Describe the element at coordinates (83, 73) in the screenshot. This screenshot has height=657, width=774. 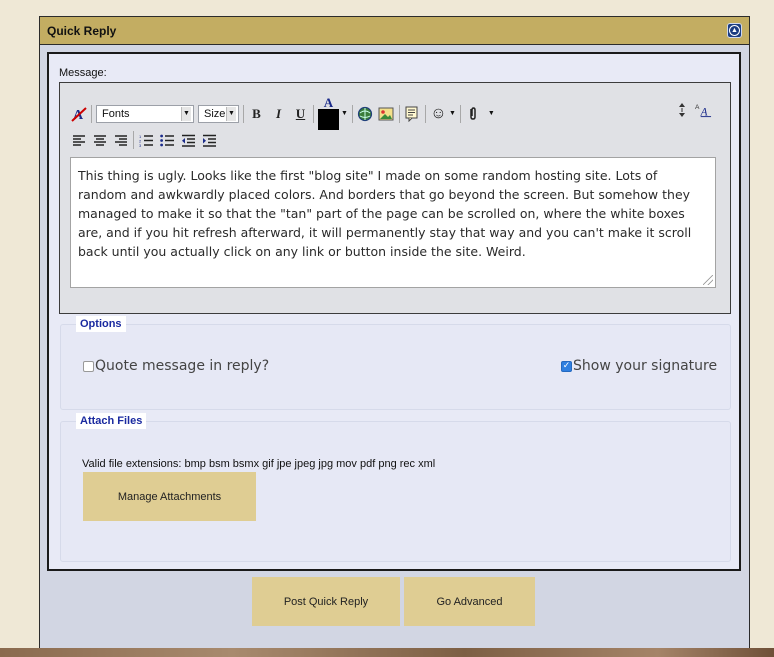
I see `message-label: Message:` at that location.